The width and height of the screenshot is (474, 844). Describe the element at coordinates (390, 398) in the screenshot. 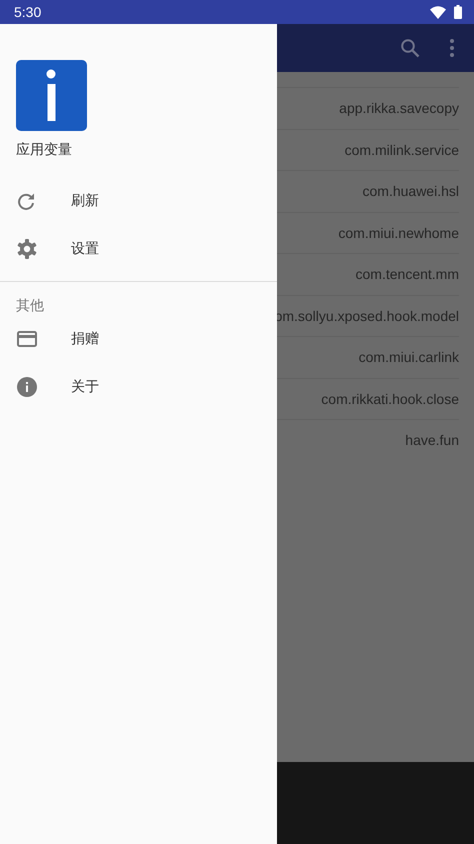

I see `package-name: com.rikkati.hook.close` at that location.